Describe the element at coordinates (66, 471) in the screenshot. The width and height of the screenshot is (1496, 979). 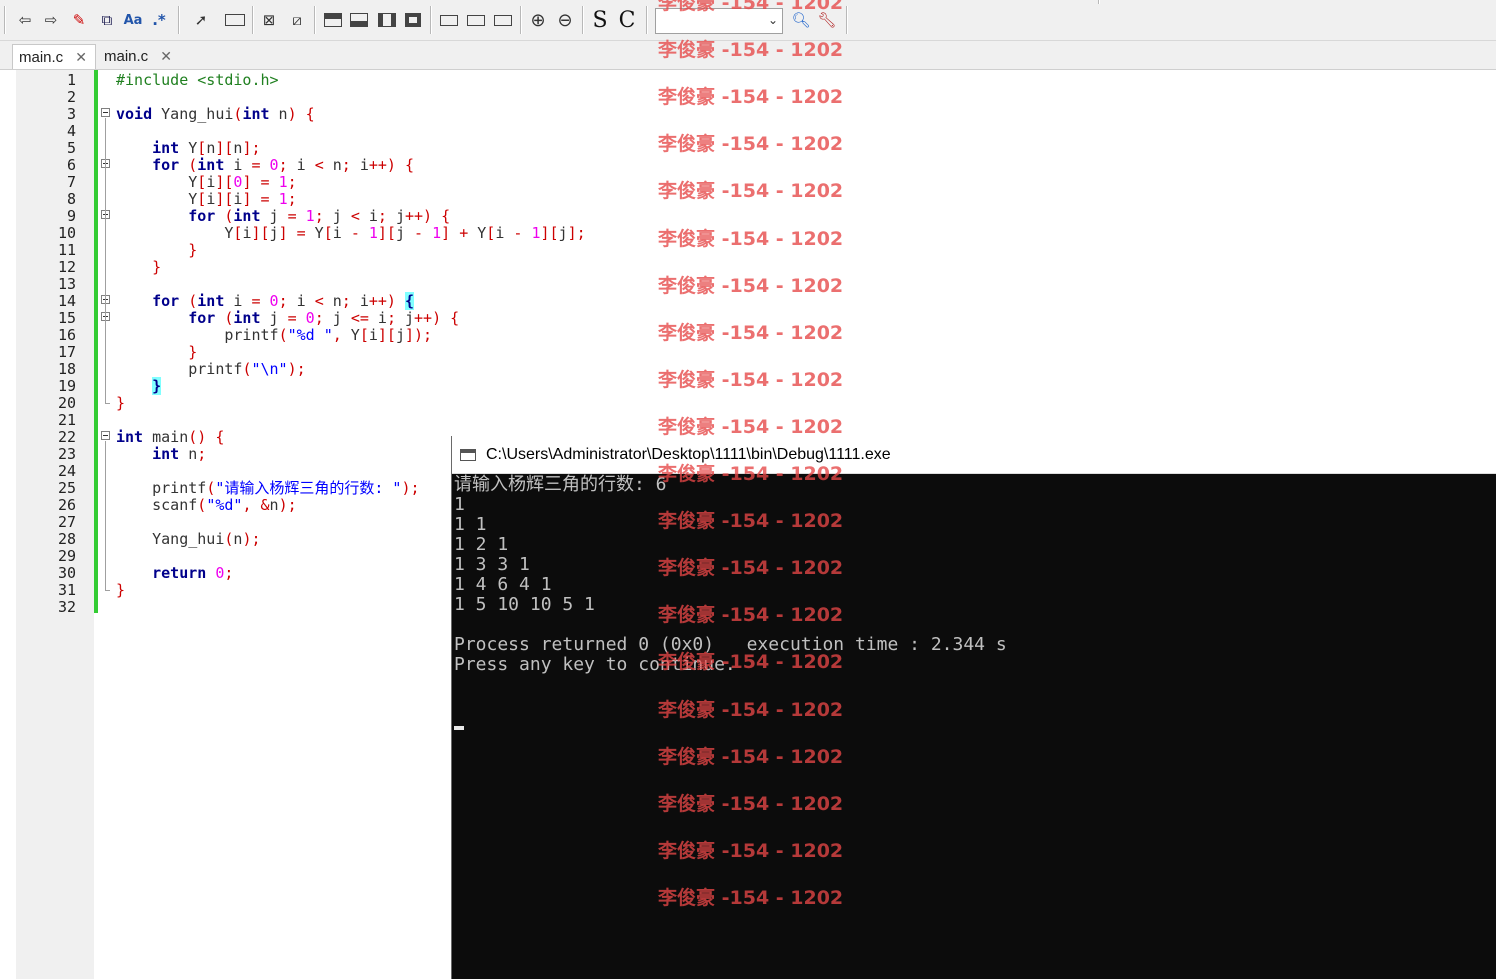
I see `line-number: 24` at that location.